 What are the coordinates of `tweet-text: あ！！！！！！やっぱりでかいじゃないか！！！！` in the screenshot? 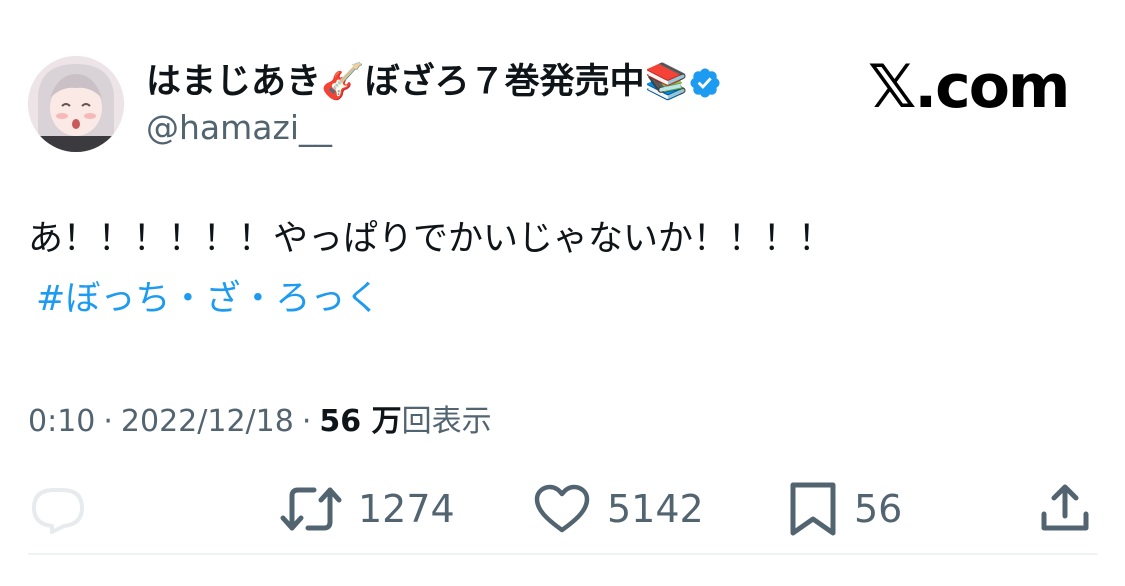 It's located at (431, 239).